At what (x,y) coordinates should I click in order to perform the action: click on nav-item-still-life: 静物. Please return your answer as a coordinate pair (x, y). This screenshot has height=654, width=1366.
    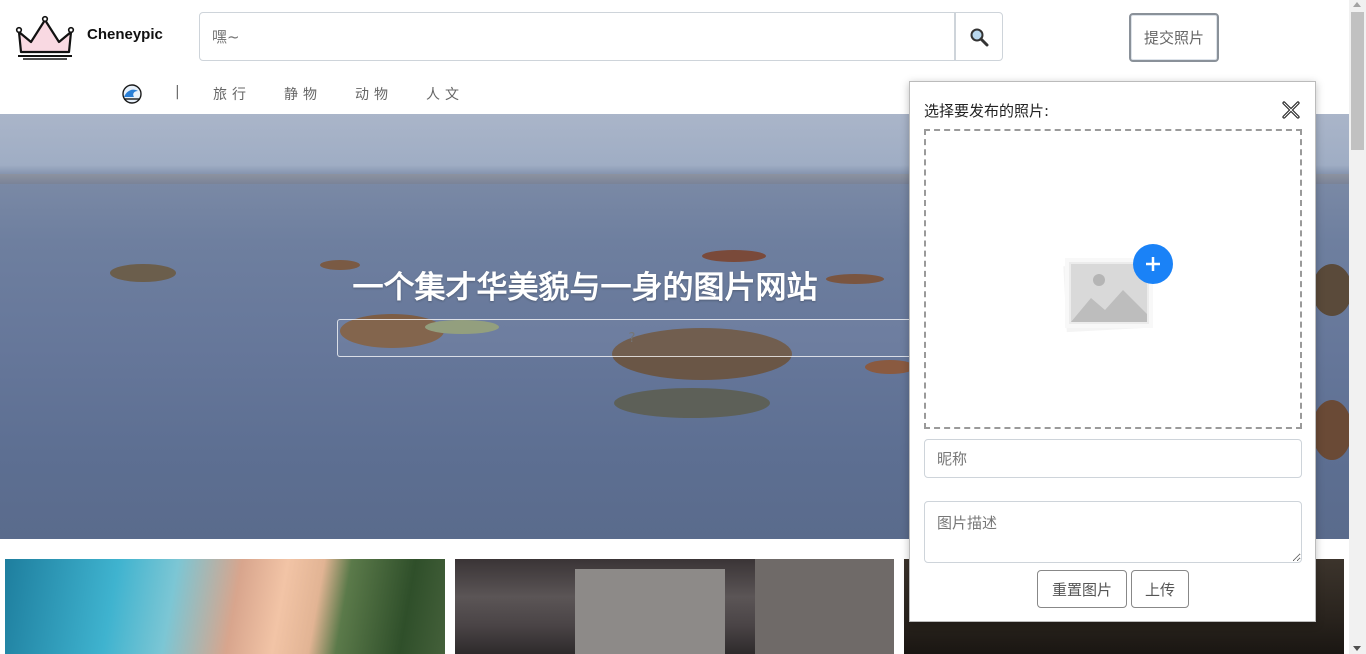
    Looking at the image, I should click on (303, 94).